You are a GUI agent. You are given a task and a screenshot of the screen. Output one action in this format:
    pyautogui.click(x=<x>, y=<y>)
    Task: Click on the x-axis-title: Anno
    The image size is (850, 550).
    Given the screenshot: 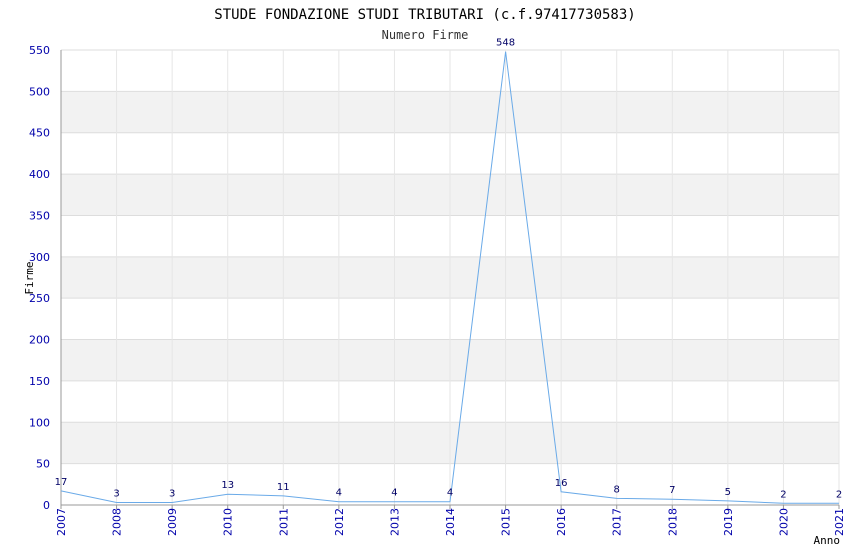 What is the action you would take?
    pyautogui.click(x=827, y=540)
    